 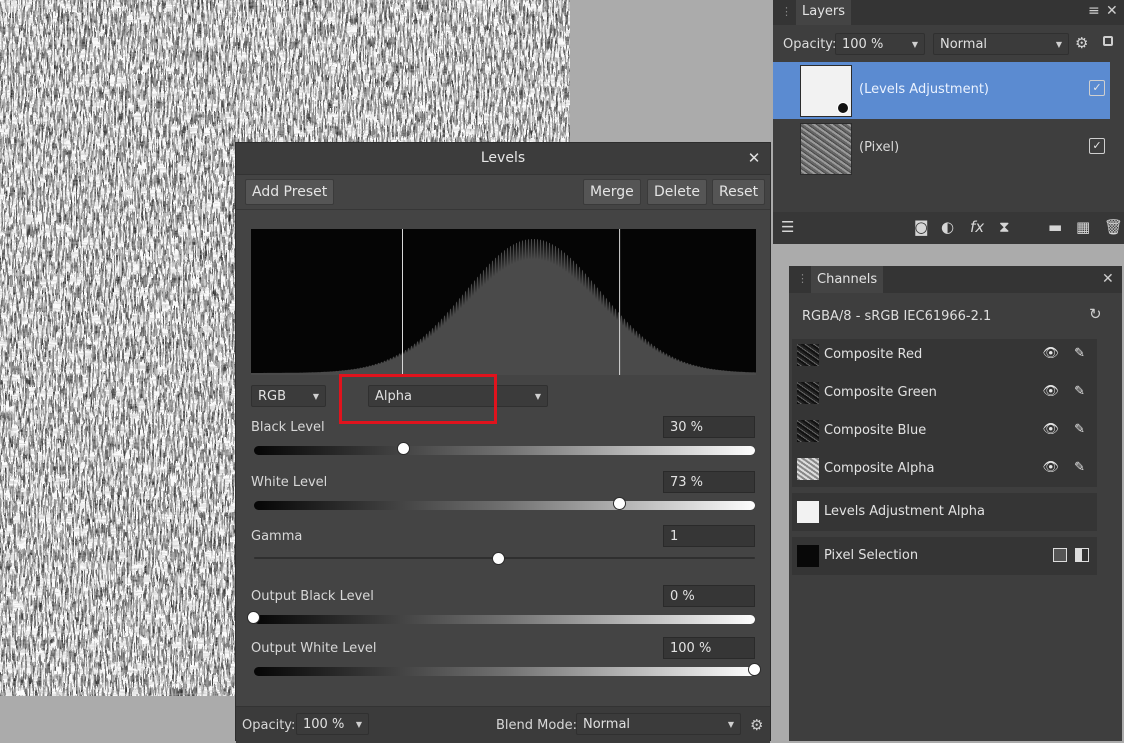 What do you see at coordinates (955, 279) in the screenshot?
I see `channels-tab-strip: ⋮ Channels ✕` at bounding box center [955, 279].